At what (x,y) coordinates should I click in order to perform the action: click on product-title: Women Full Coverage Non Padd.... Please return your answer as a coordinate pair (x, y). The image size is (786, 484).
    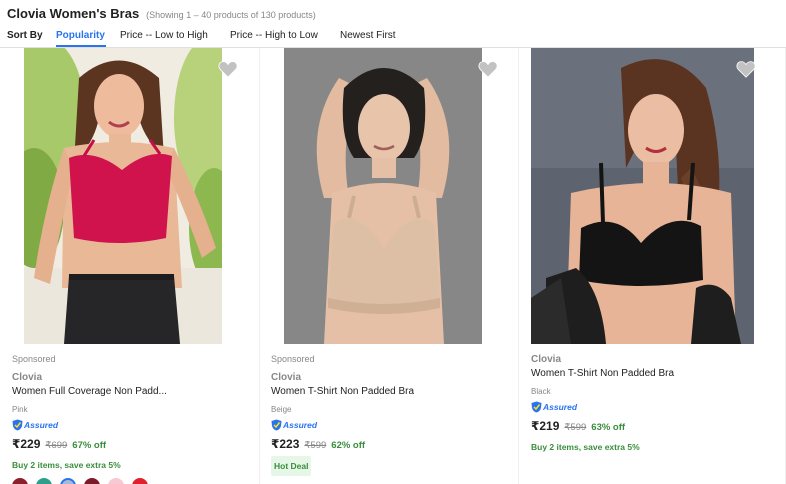
    Looking at the image, I should click on (89, 391).